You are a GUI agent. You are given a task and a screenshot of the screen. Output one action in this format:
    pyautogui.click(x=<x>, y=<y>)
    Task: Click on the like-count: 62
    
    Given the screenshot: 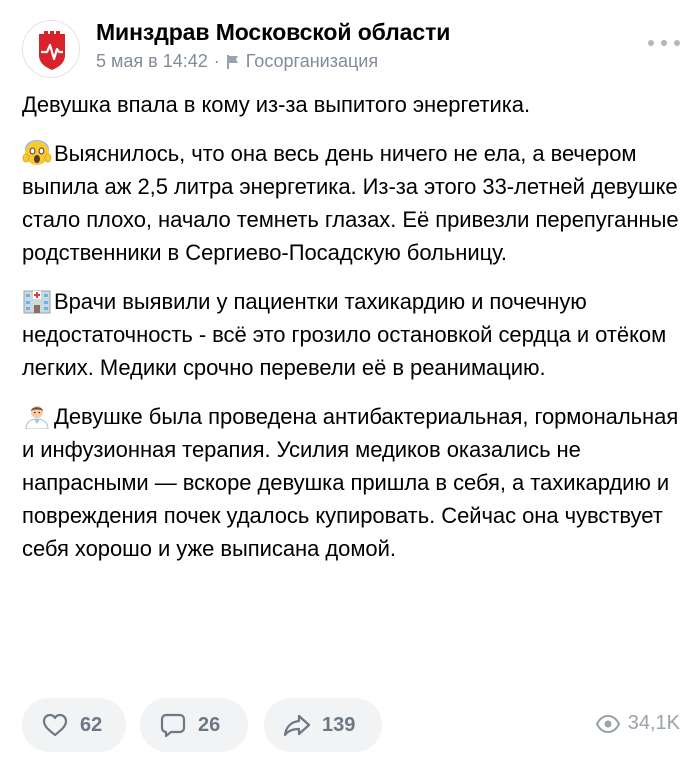 What is the action you would take?
    pyautogui.click(x=91, y=724)
    